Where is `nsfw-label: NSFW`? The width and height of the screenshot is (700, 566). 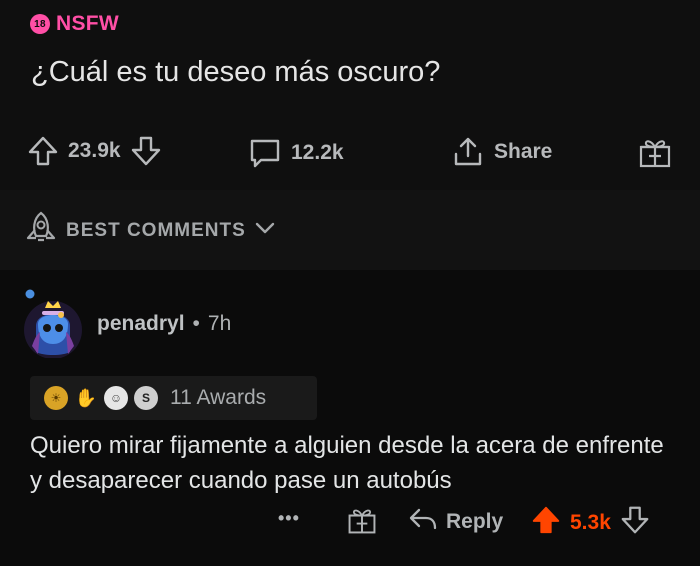
nsfw-label: NSFW is located at coordinates (88, 23).